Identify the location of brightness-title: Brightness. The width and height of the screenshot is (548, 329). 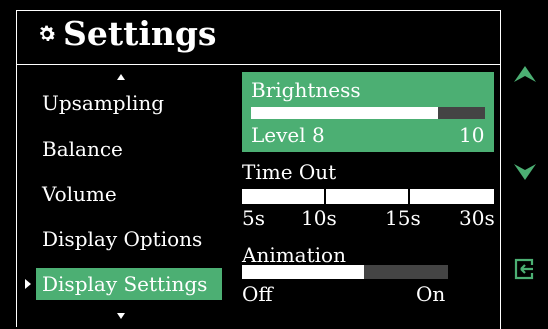
(306, 90).